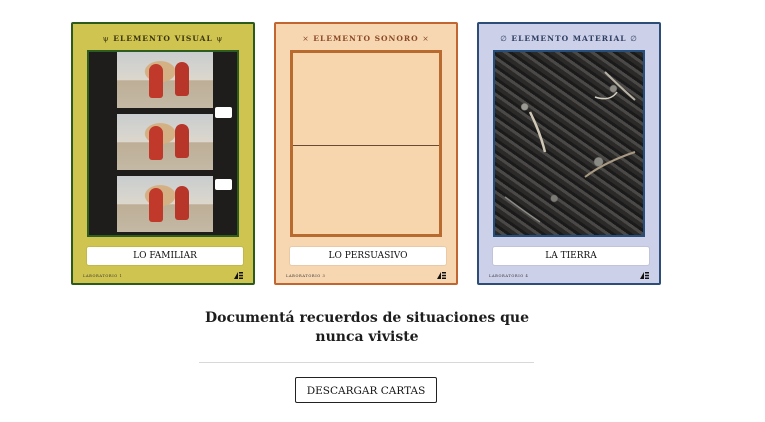 This screenshot has width=765, height=422. I want to click on card-header-text: ELEMENTO SONORO, so click(366, 38).